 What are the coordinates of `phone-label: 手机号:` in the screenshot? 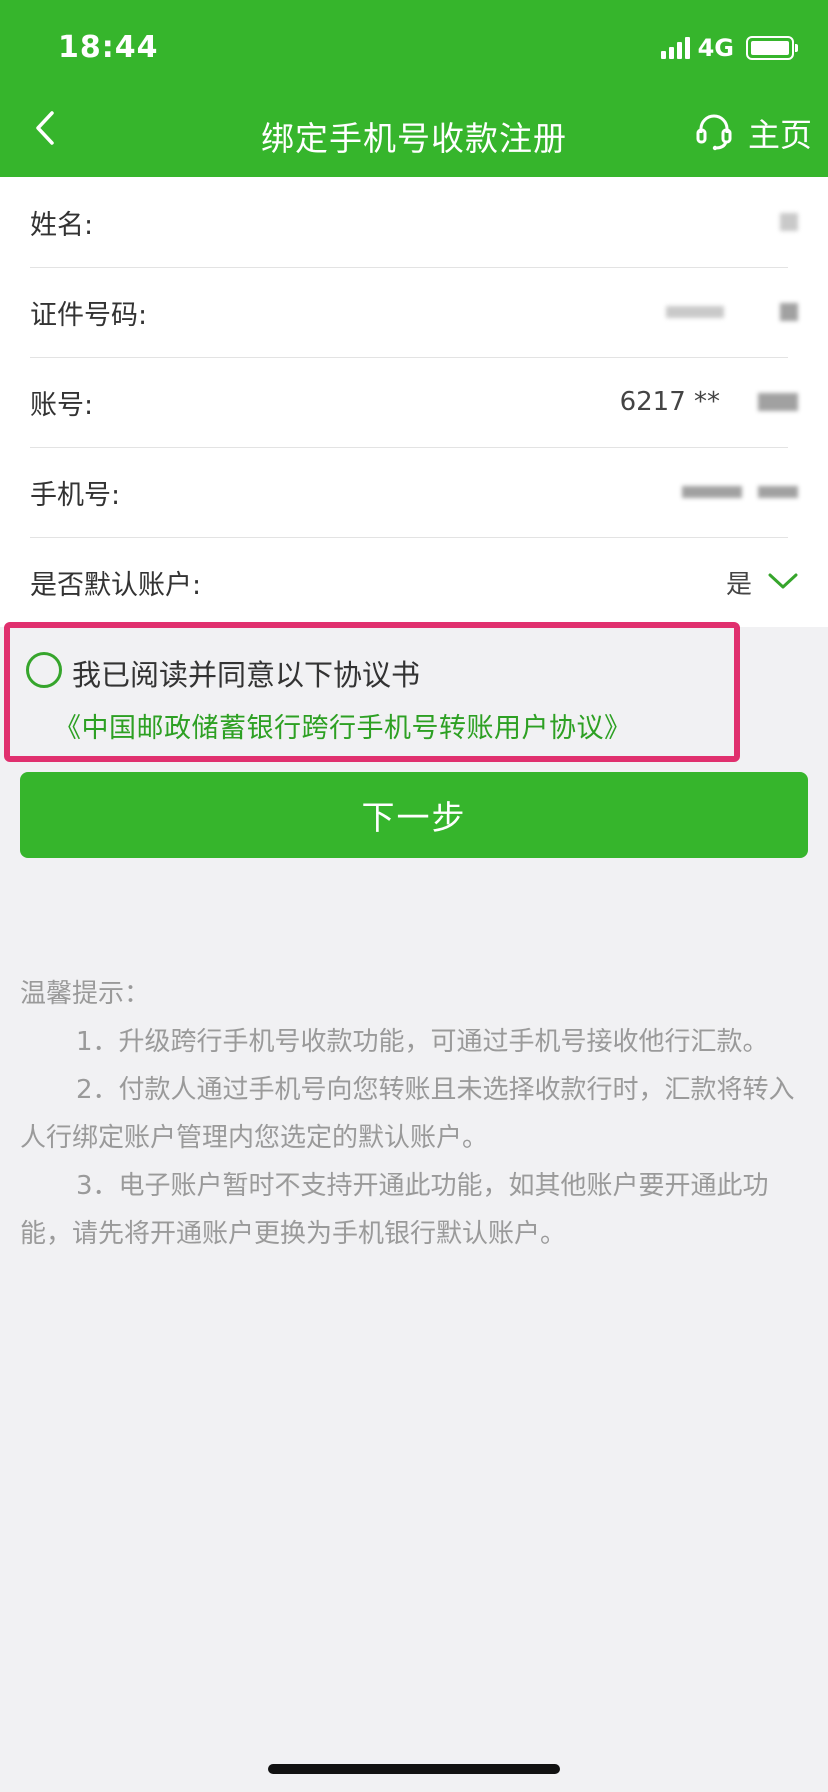 It's located at (75, 495).